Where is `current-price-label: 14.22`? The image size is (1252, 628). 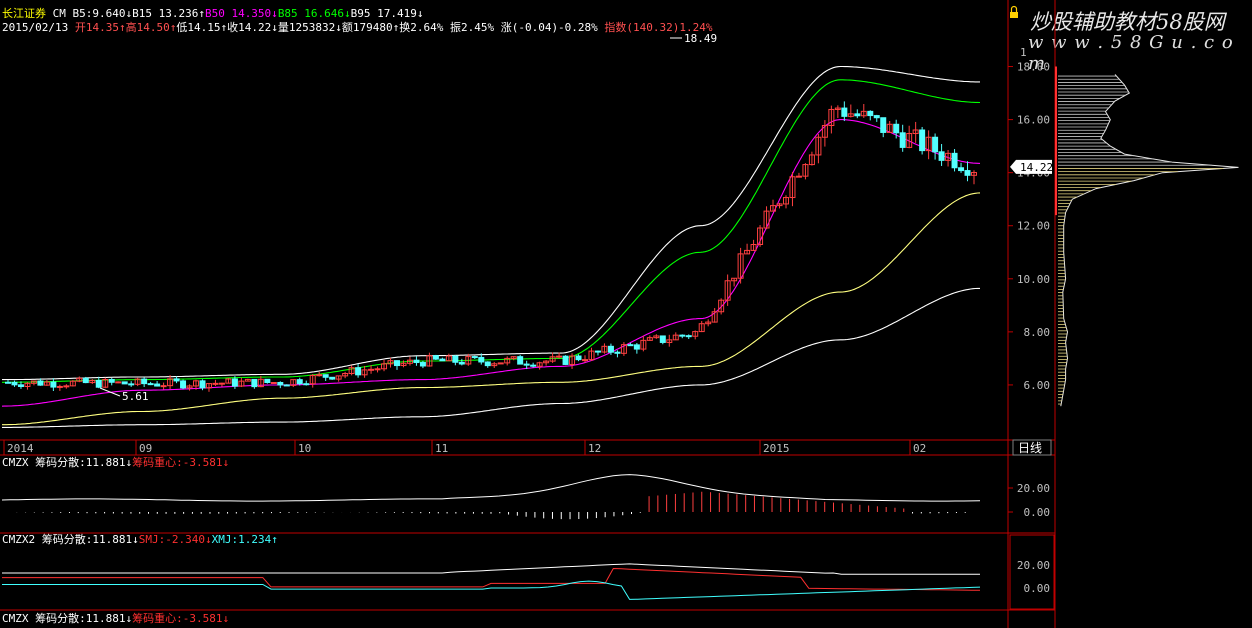
current-price-label: 14.22 is located at coordinates (1036, 167).